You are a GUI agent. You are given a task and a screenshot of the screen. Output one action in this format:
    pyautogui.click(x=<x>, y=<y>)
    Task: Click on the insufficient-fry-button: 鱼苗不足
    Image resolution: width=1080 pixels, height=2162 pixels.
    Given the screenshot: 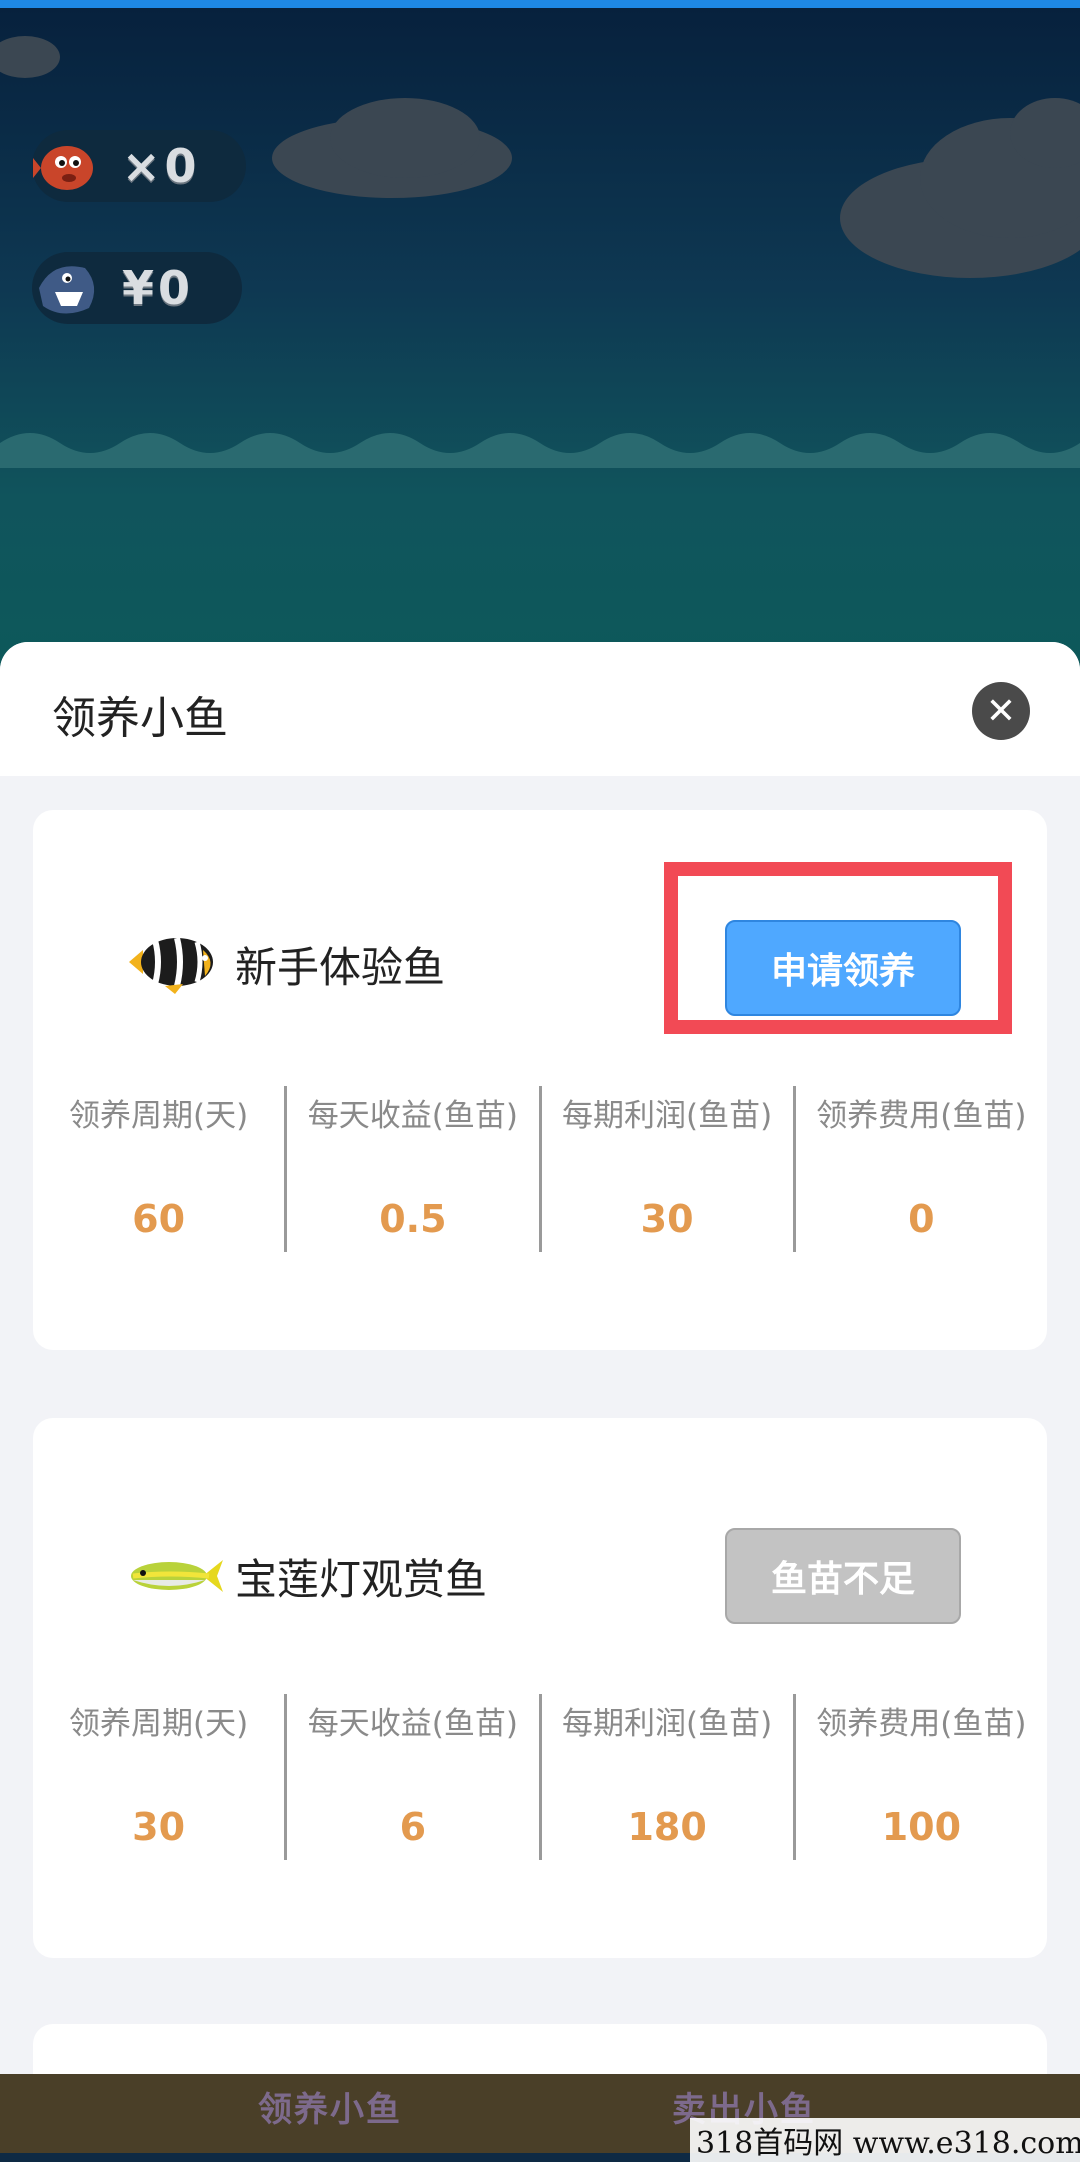 What is the action you would take?
    pyautogui.click(x=843, y=1576)
    